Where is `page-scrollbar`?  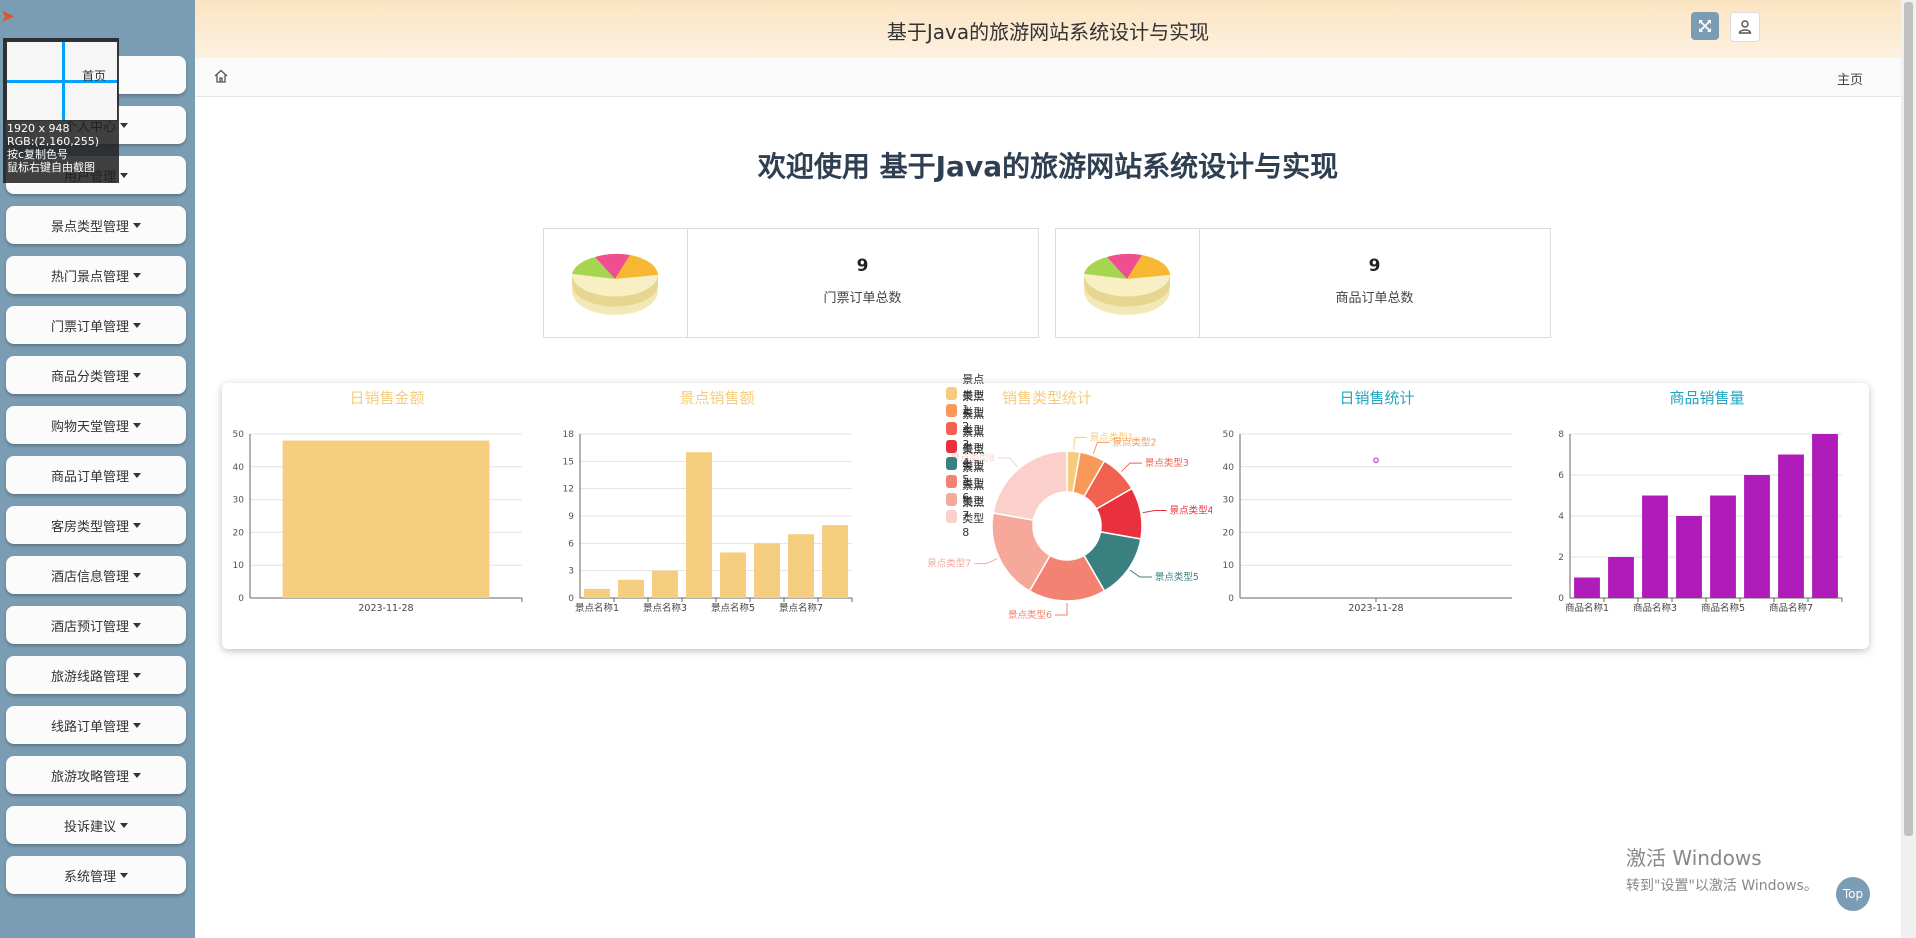
page-scrollbar is located at coordinates (1908, 469).